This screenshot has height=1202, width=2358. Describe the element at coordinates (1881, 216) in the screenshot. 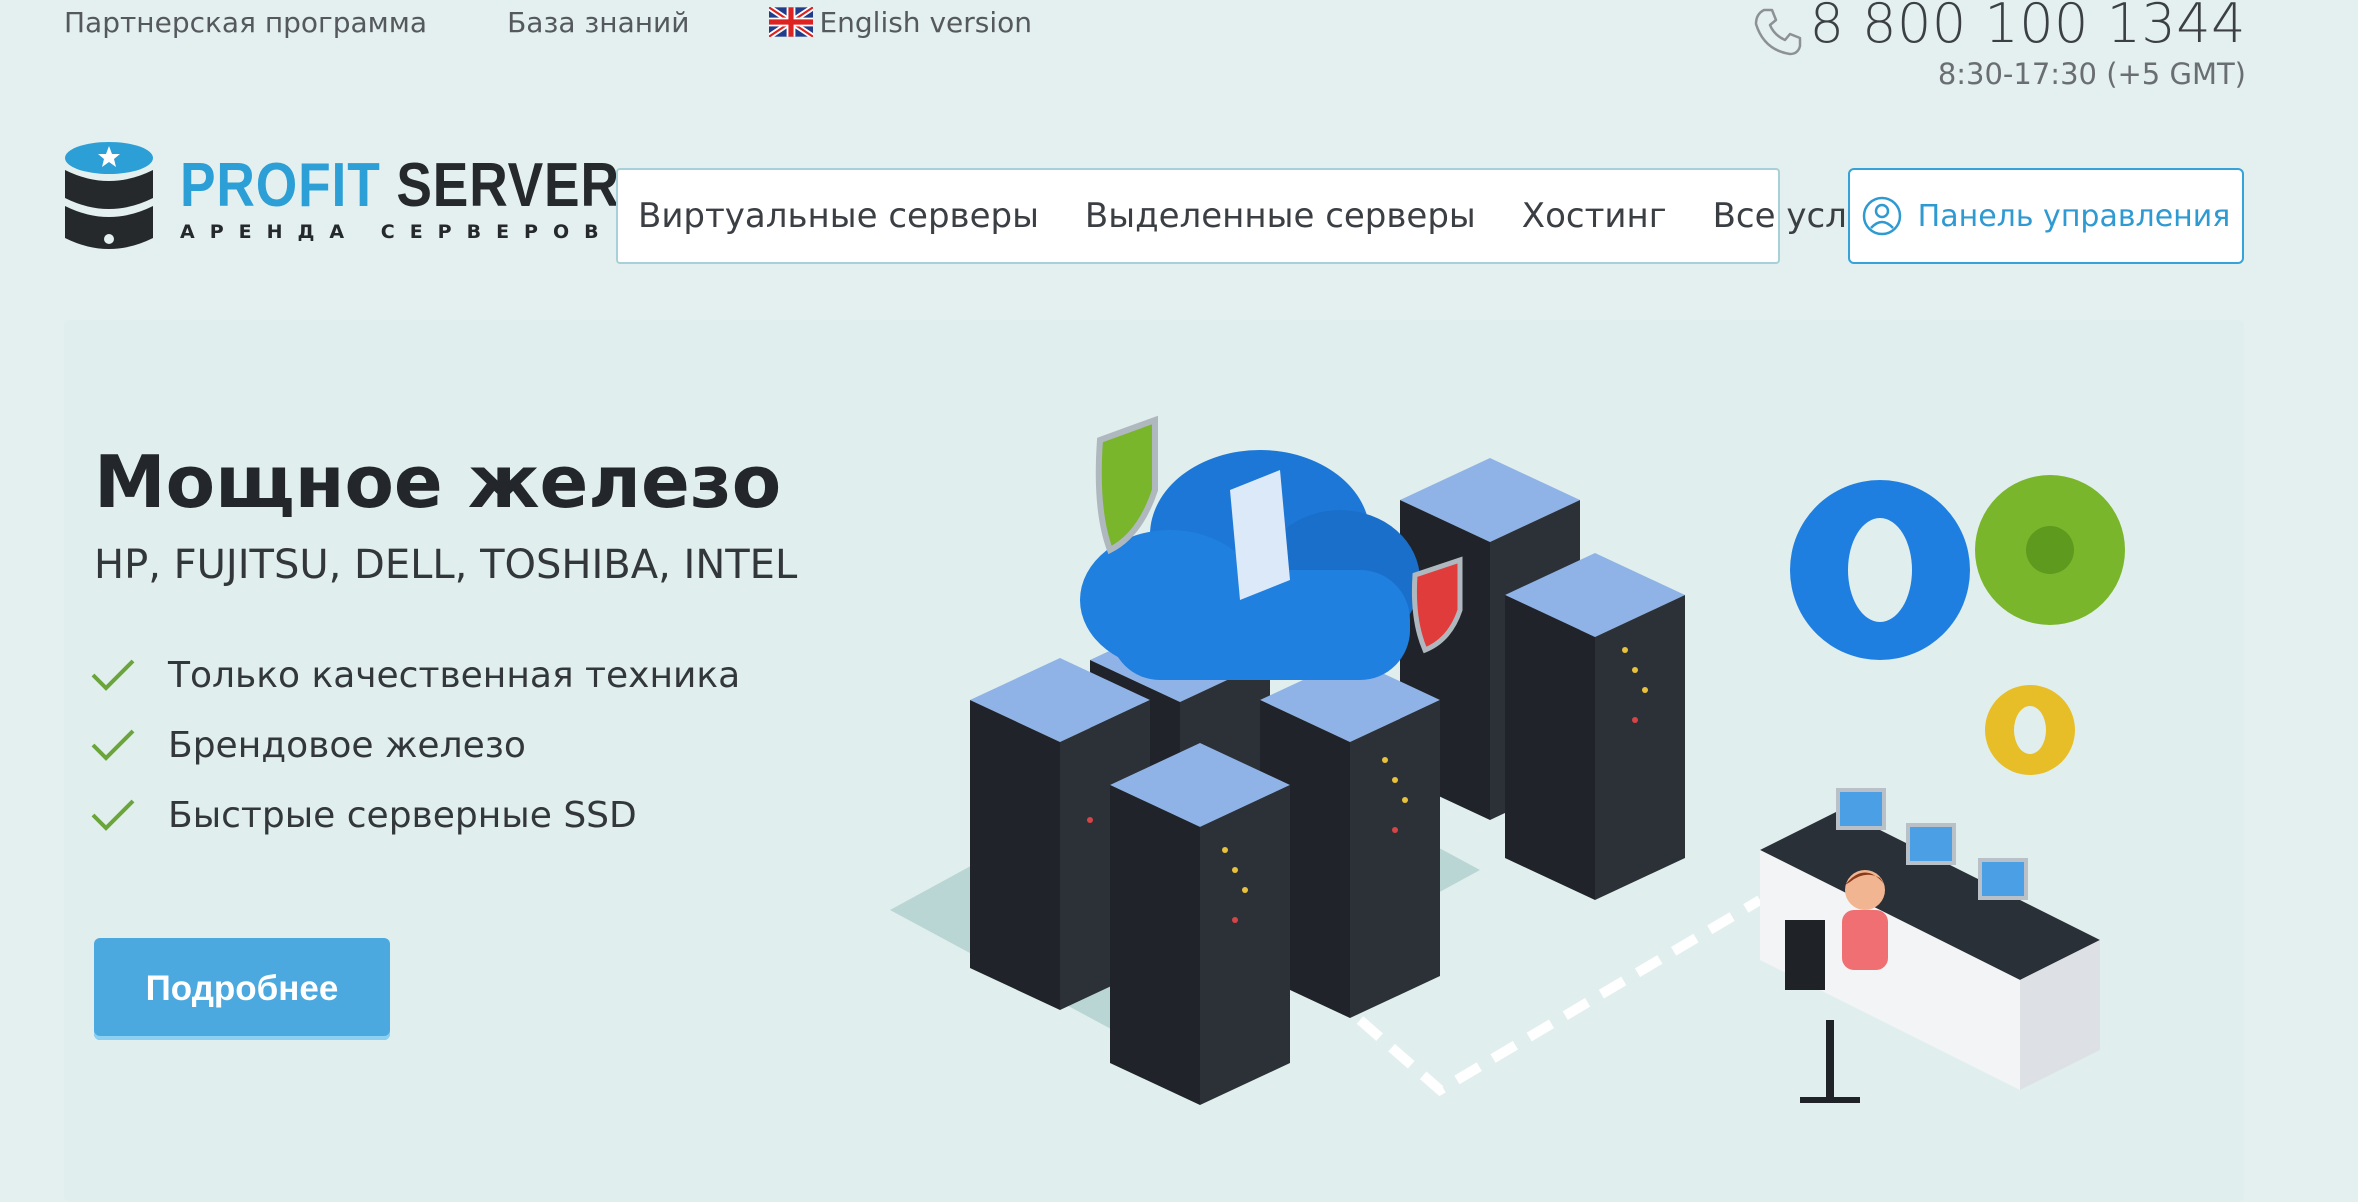

I see `user-icon` at that location.